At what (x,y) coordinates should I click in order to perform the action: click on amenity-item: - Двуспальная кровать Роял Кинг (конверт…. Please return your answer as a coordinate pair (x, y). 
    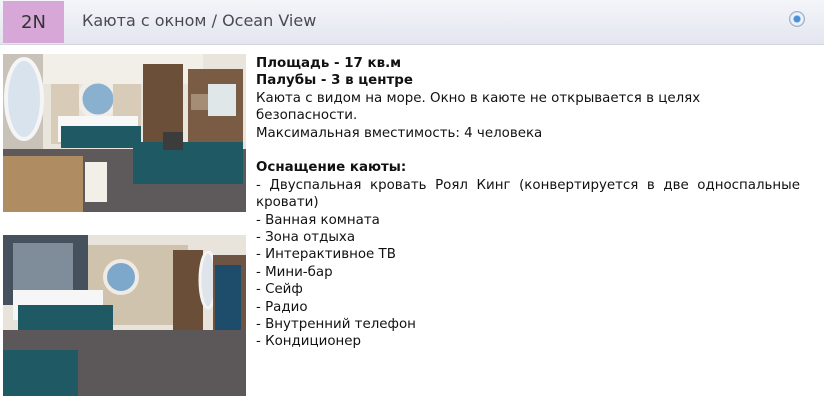
    Looking at the image, I should click on (528, 194).